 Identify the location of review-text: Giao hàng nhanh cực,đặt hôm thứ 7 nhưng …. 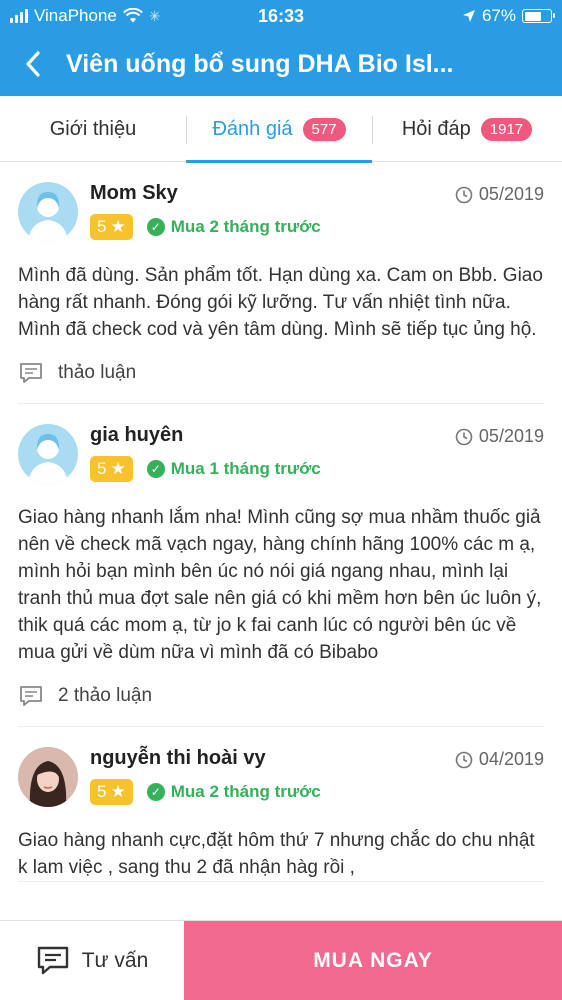
(276, 854).